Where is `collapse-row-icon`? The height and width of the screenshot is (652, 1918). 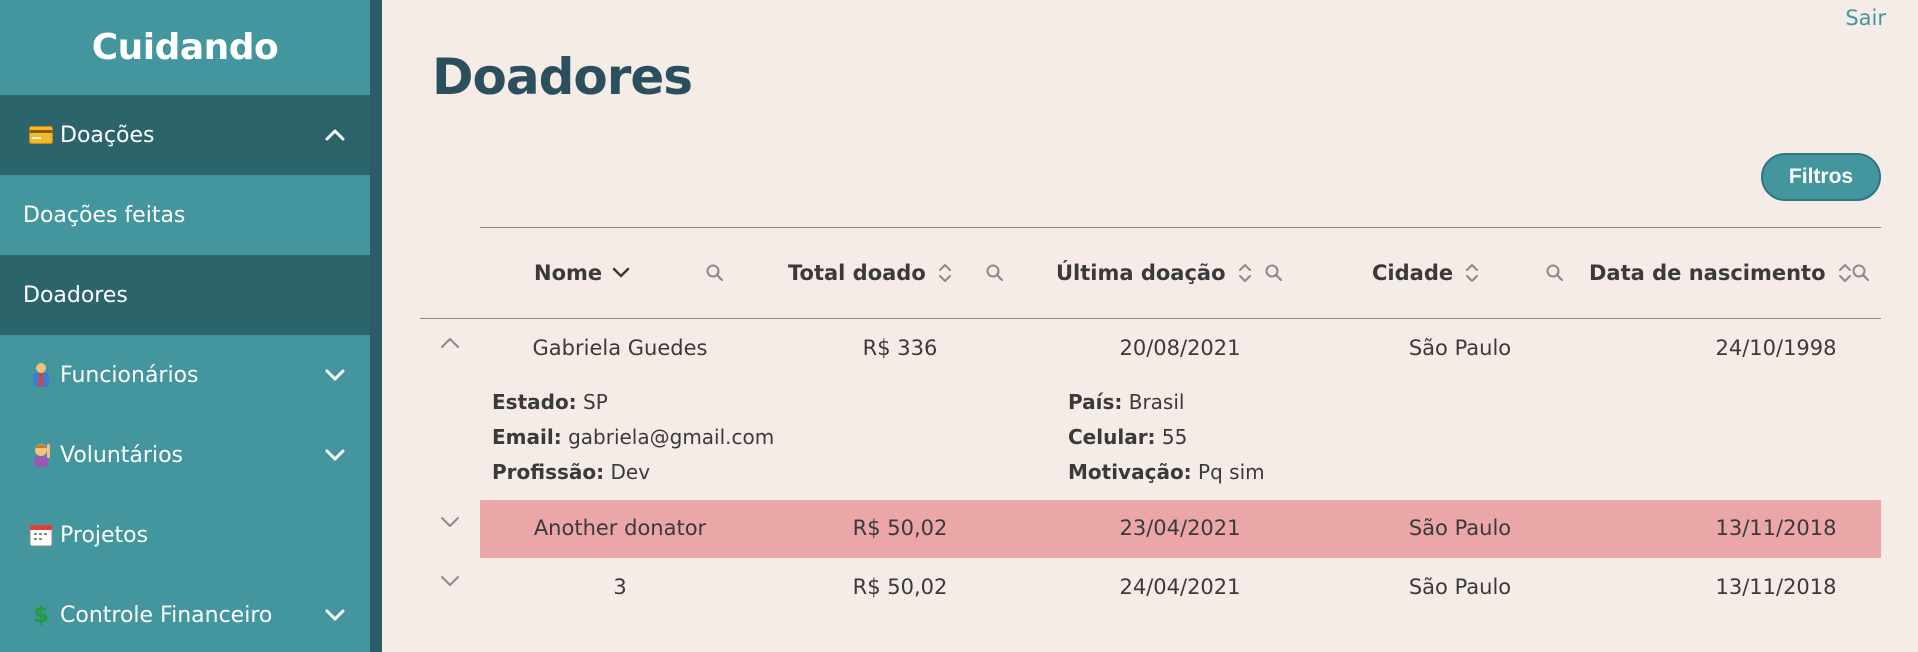 collapse-row-icon is located at coordinates (450, 343).